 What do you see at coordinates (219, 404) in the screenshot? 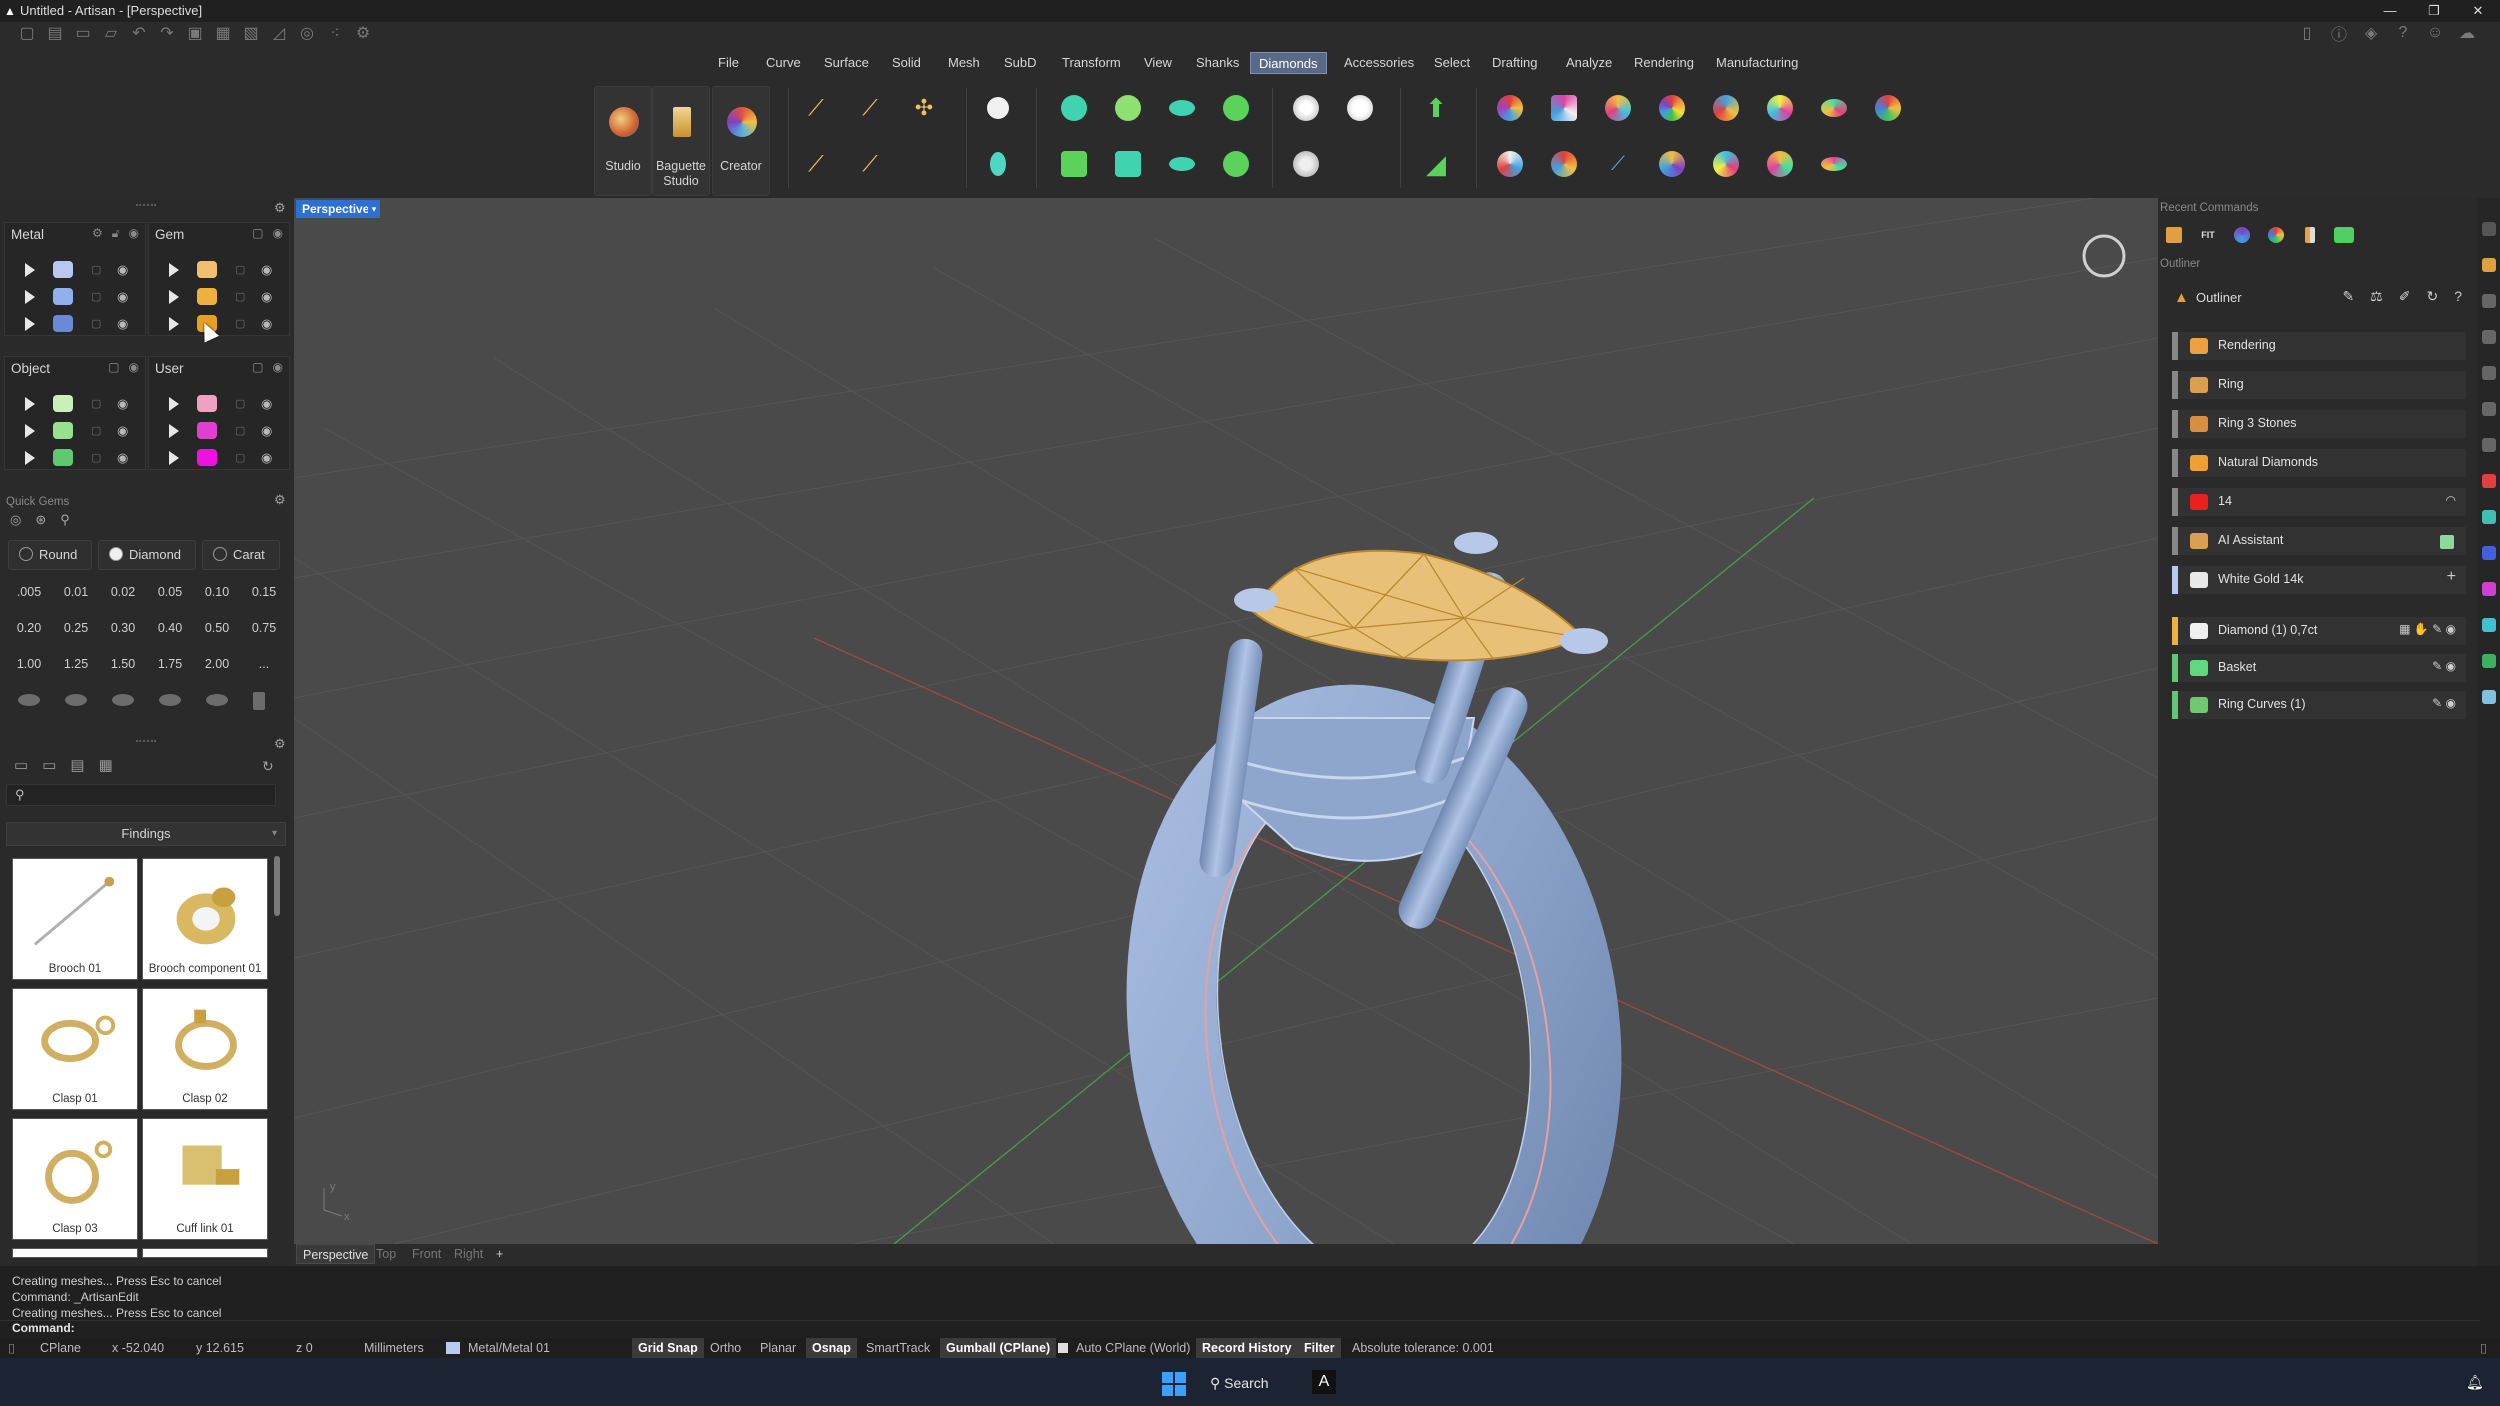
I see `user-layer-row: ▢ ◉` at bounding box center [219, 404].